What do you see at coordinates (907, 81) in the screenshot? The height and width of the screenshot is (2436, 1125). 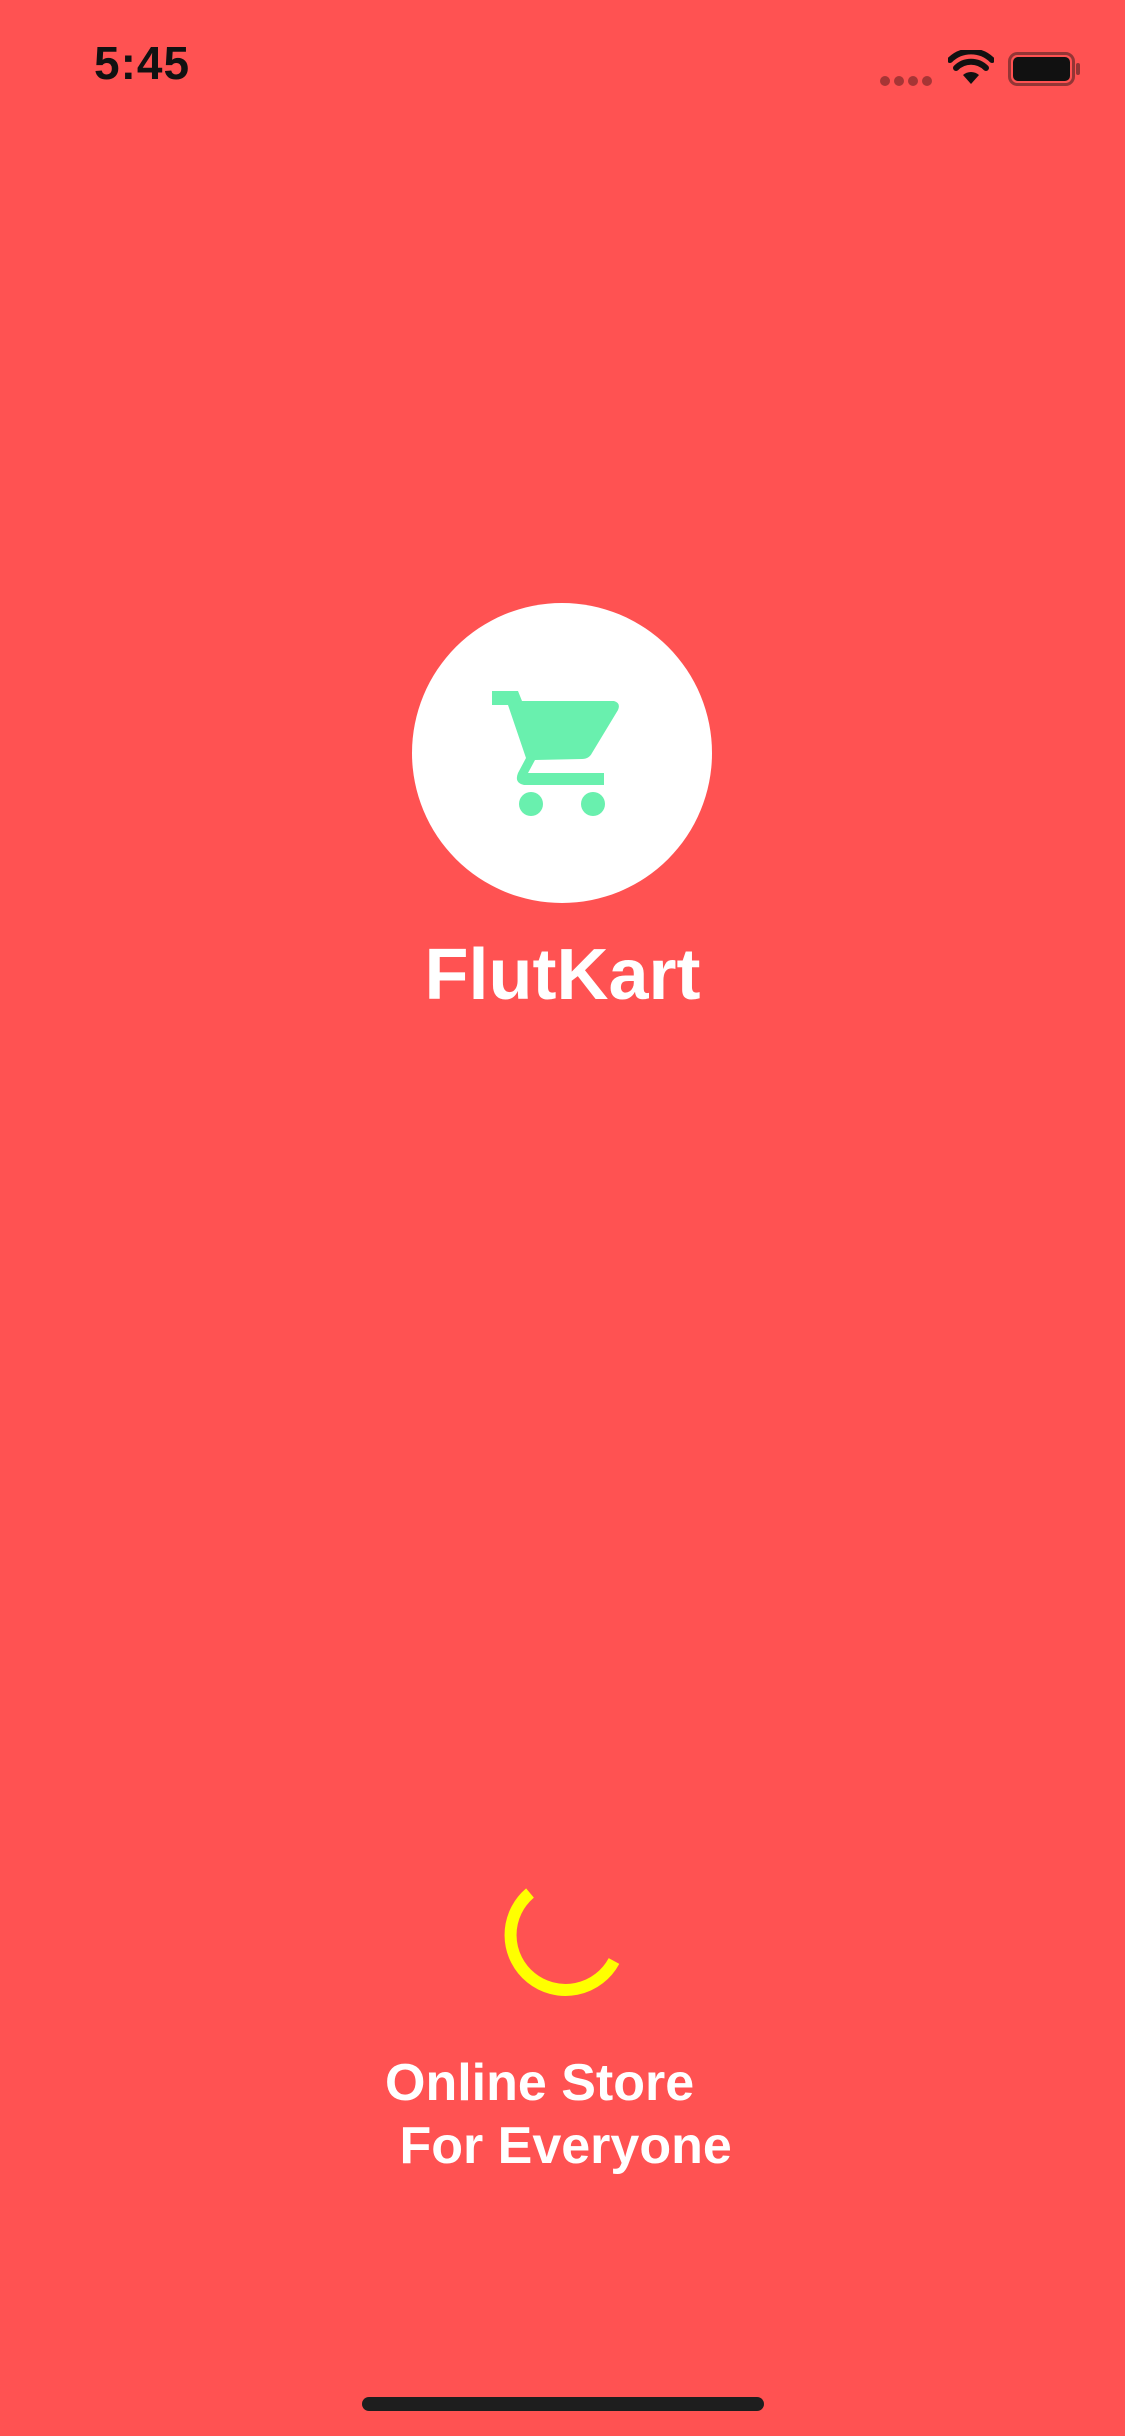 I see `signal-icon` at bounding box center [907, 81].